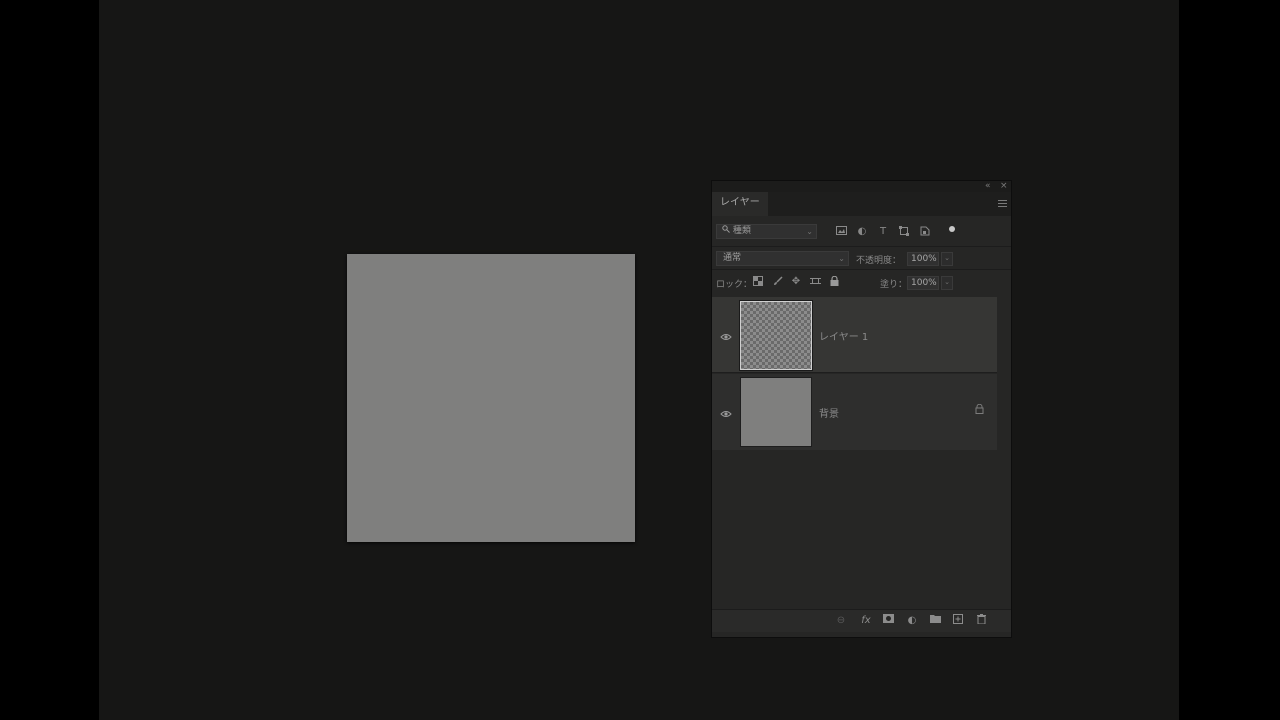 The height and width of the screenshot is (720, 1280). Describe the element at coordinates (861, 186) in the screenshot. I see `panel-titlebar: « ×` at that location.